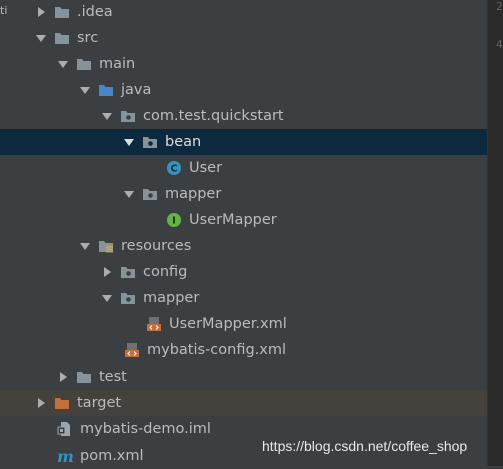 The image size is (503, 469). I want to click on tree-item-label: target, so click(99, 403).